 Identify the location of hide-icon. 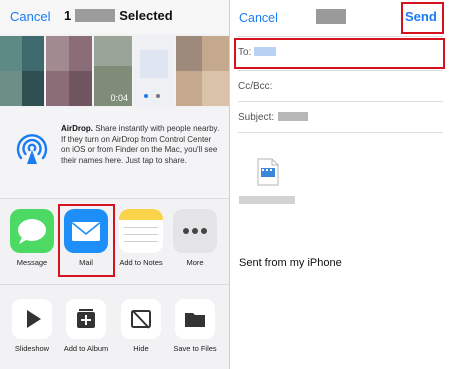
(141, 319).